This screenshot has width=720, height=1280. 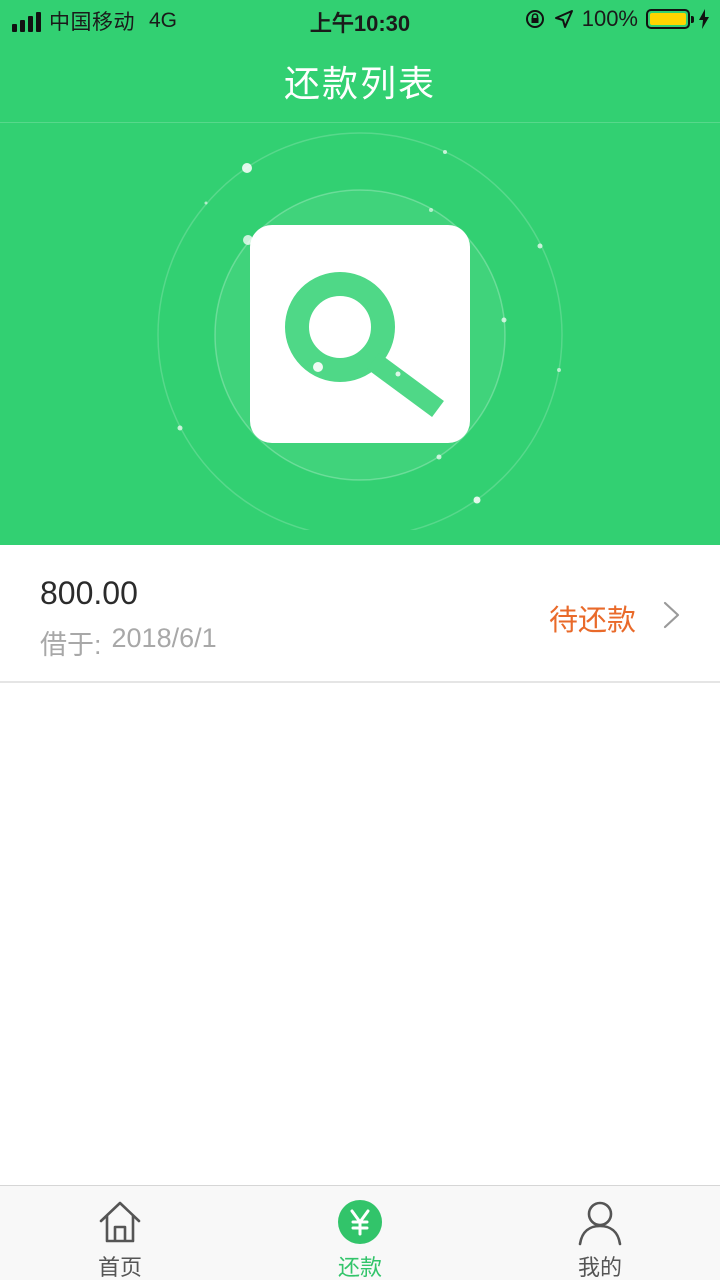 I want to click on tab-mine-label: 我的, so click(x=599, y=1267).